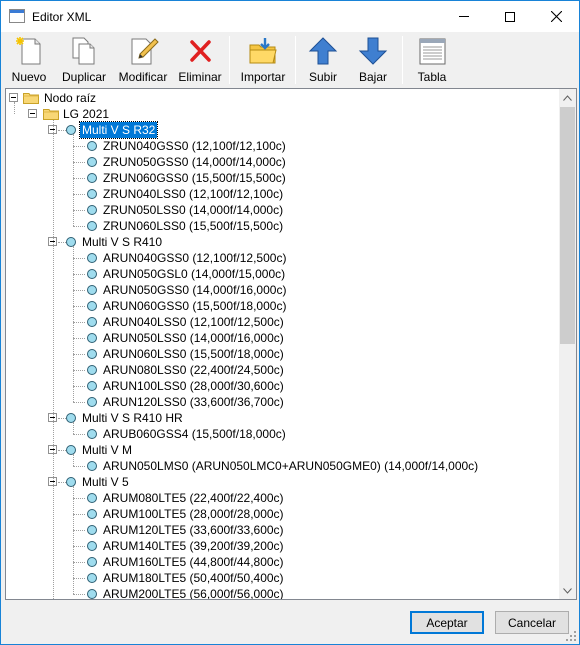 This screenshot has width=580, height=645. Describe the element at coordinates (432, 51) in the screenshot. I see `table-icon` at that location.